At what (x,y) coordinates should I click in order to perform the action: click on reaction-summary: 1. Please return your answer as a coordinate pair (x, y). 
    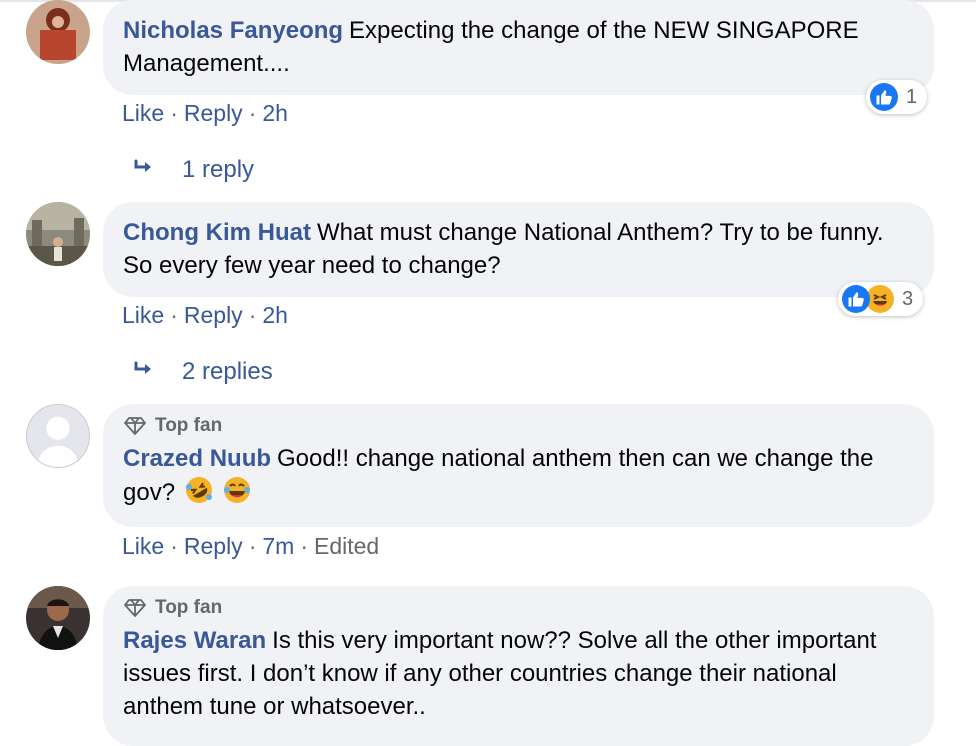
    Looking at the image, I should click on (897, 97).